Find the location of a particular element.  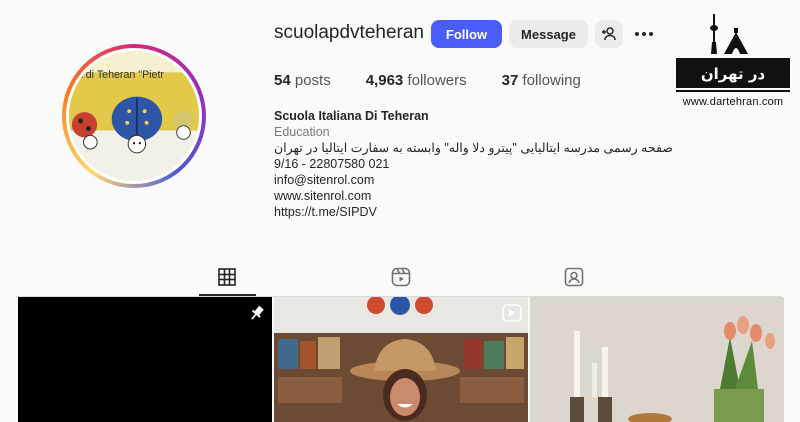

watermark: در تهران www.dartehran.com is located at coordinates (733, 60).